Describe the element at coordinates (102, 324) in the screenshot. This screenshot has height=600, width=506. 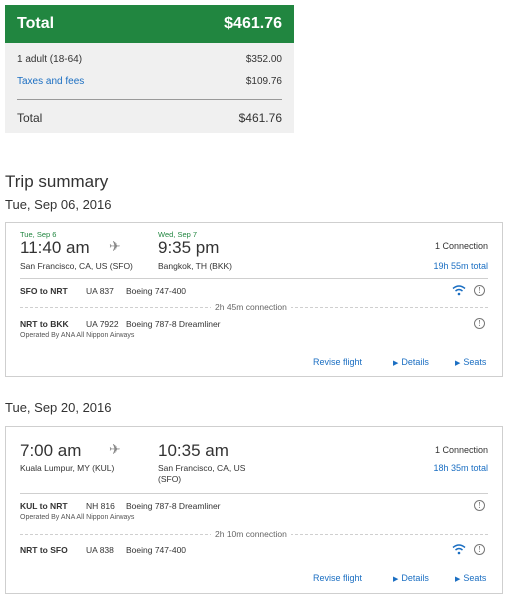
I see `segment-flight-number: UA 7922` at that location.